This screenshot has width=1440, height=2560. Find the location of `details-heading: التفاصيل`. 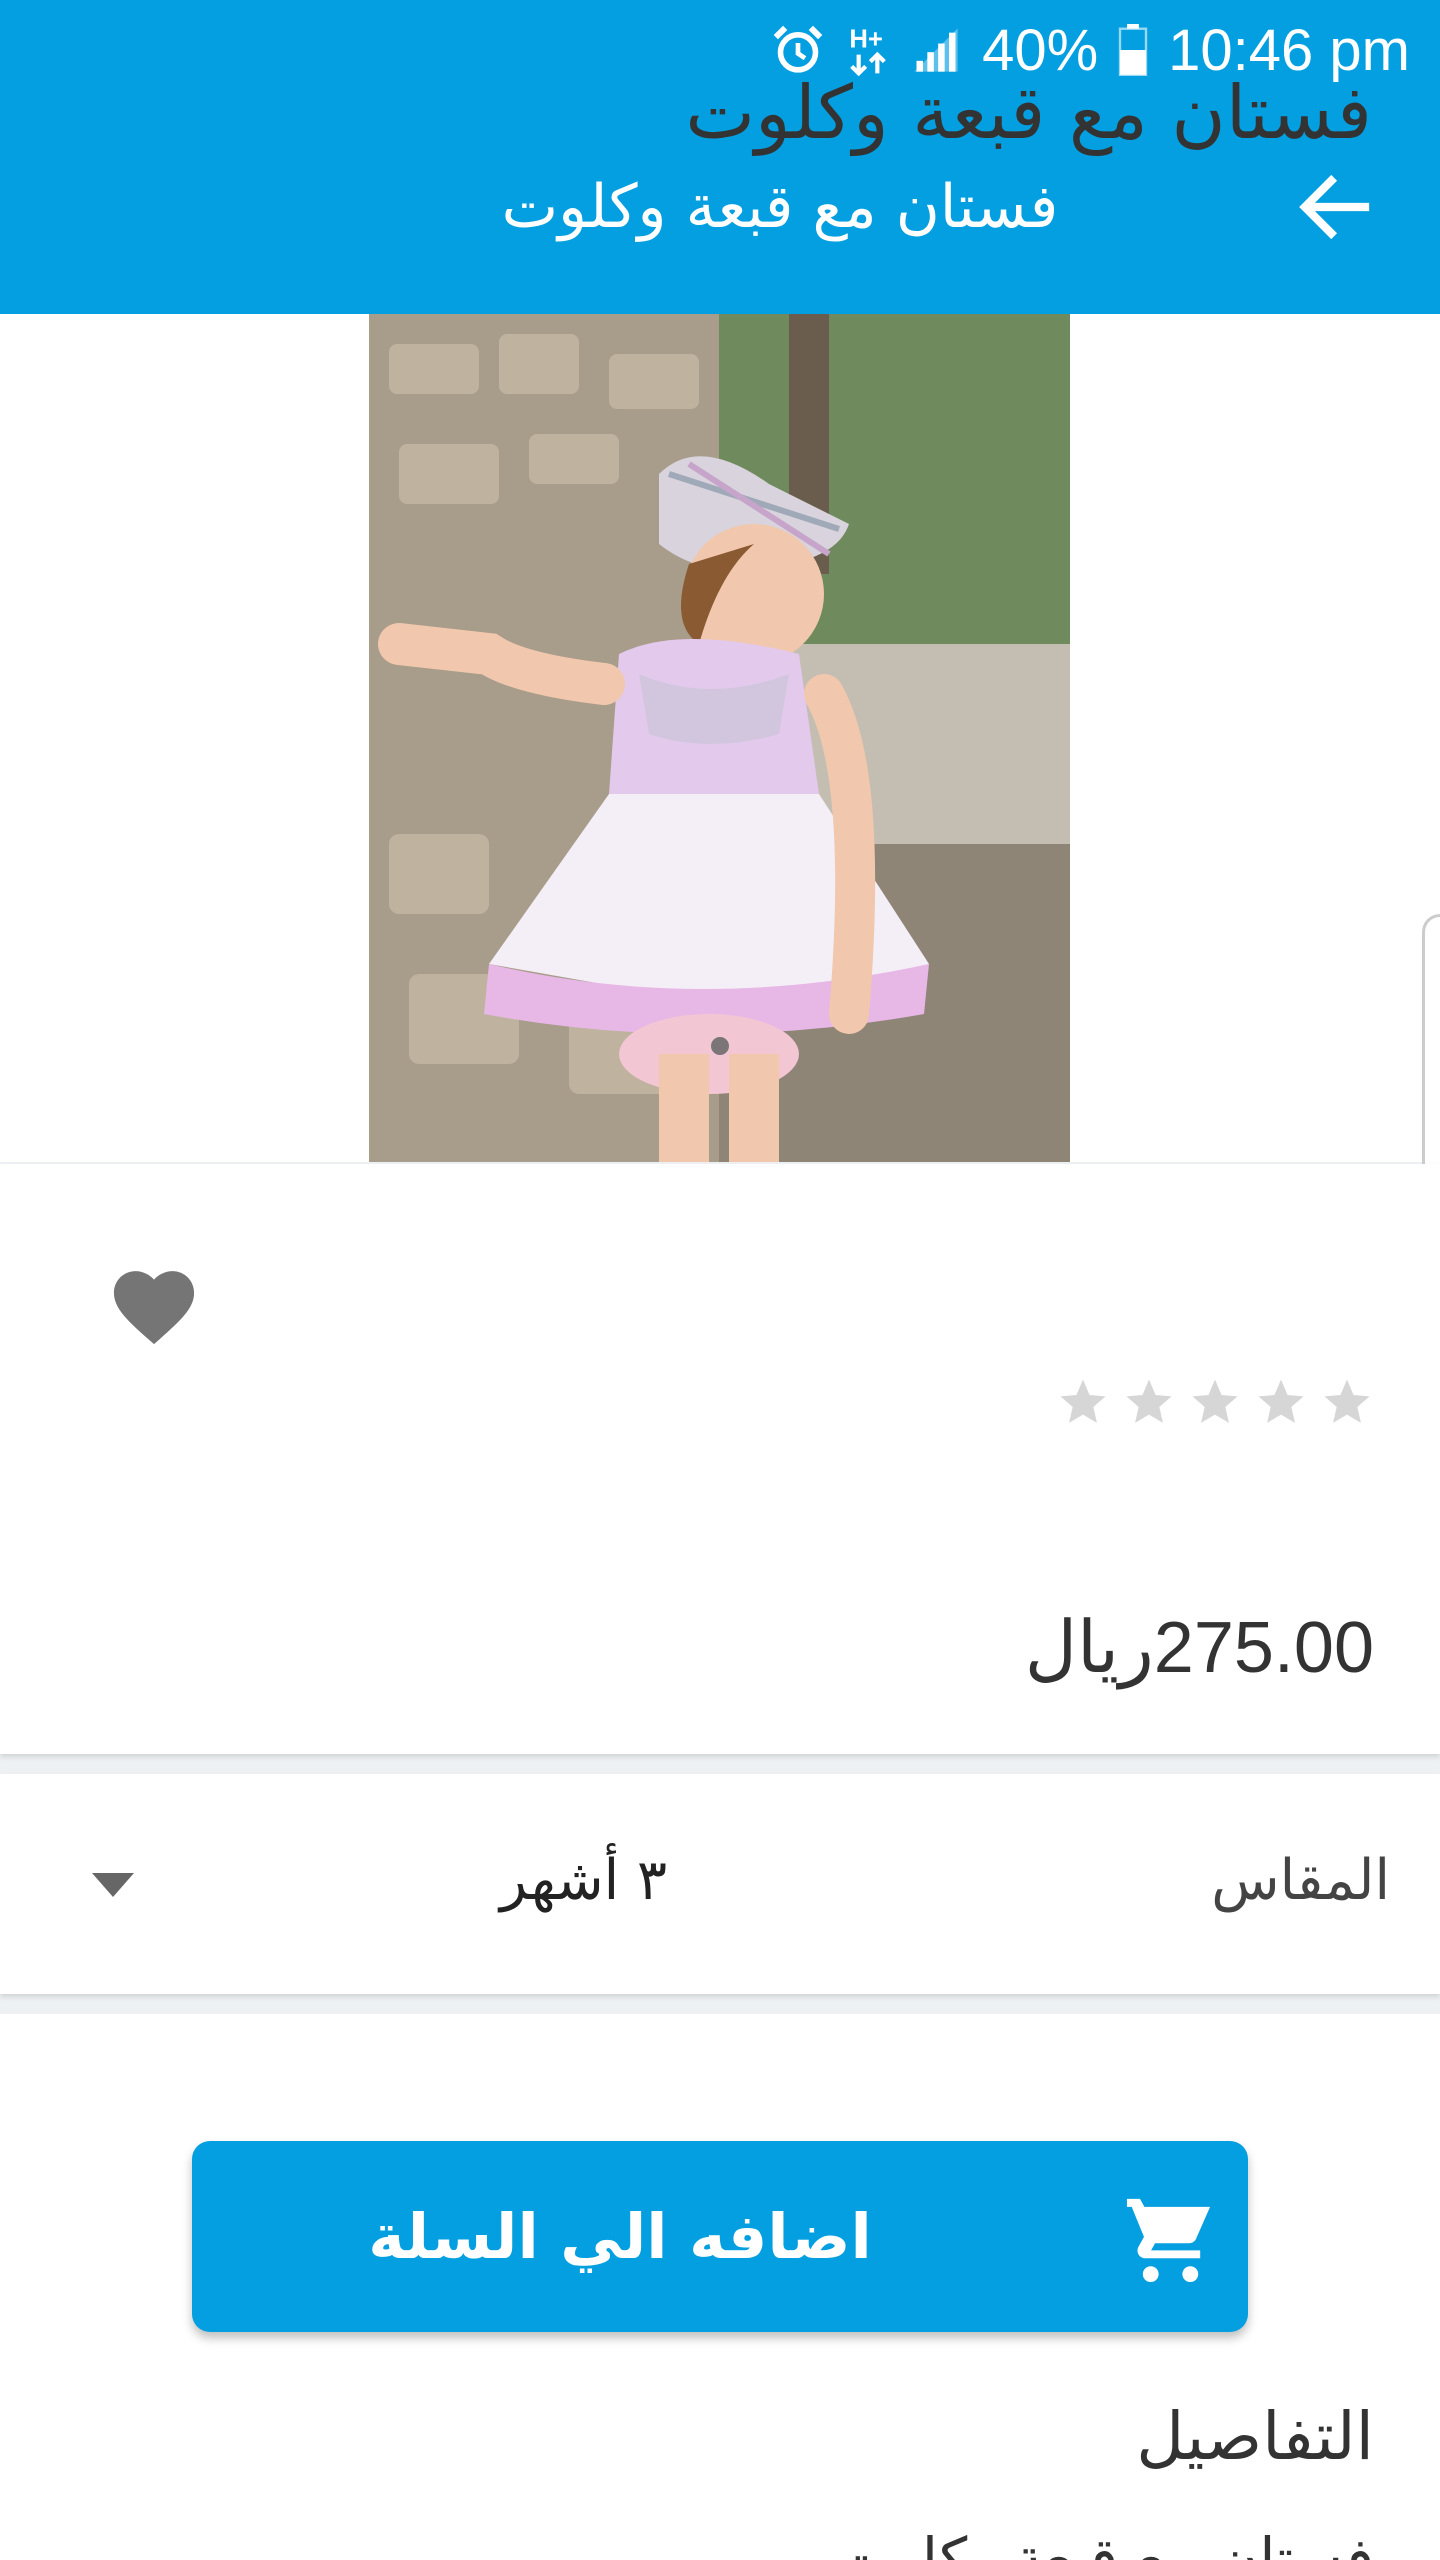

details-heading: التفاصيل is located at coordinates (1255, 2436).